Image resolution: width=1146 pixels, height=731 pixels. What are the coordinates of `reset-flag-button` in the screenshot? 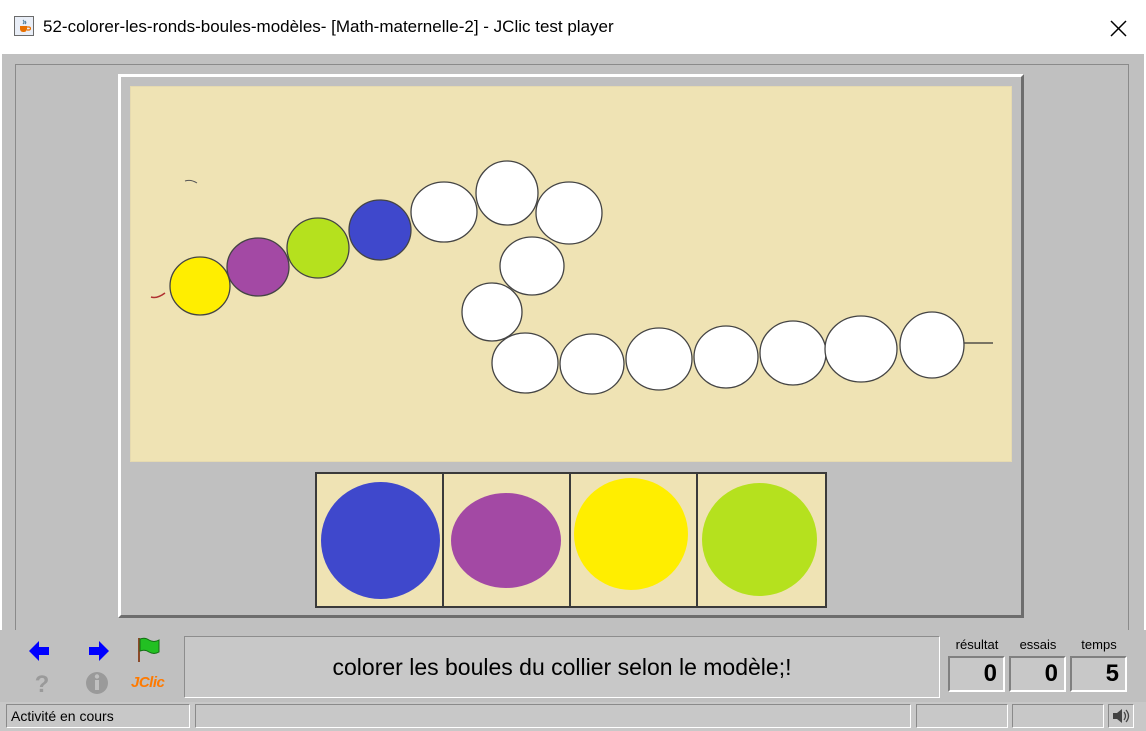 It's located at (149, 649).